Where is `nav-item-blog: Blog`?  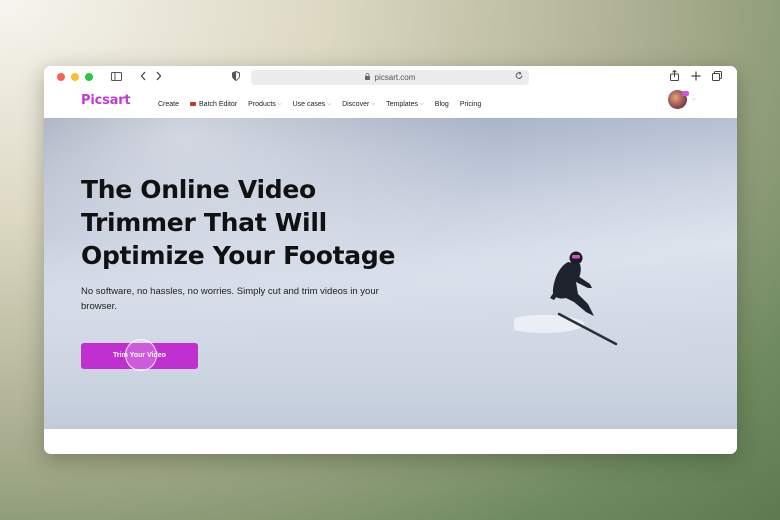
nav-item-blog: Blog is located at coordinates (442, 104).